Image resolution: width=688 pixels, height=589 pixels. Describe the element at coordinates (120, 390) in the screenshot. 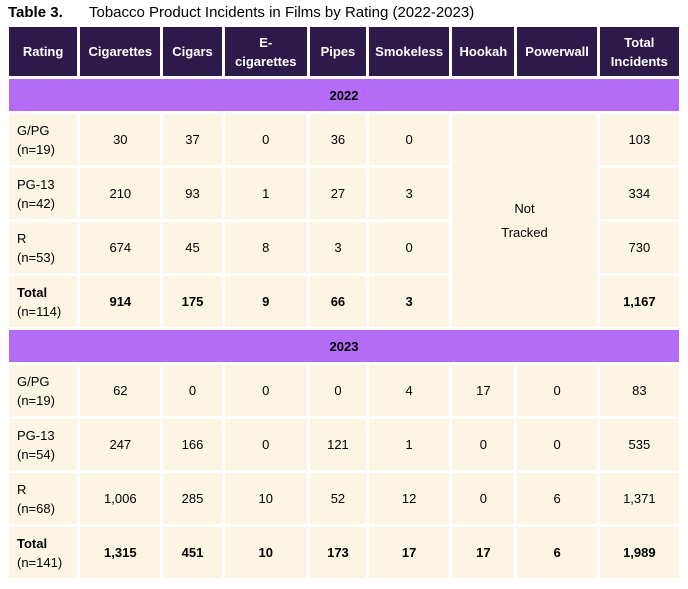

I see `cigarettes-cell: 62` at that location.